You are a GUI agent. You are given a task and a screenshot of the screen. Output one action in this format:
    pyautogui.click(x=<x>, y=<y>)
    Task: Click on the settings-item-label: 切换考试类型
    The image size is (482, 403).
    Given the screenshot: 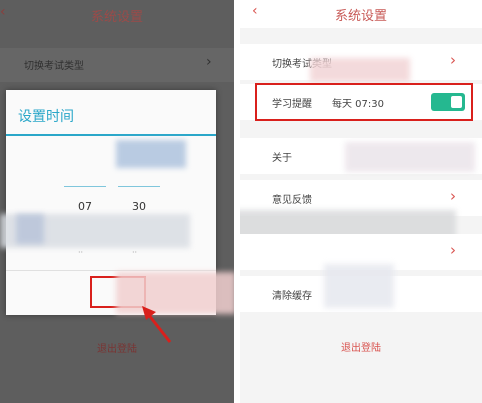 What is the action you would take?
    pyautogui.click(x=54, y=66)
    